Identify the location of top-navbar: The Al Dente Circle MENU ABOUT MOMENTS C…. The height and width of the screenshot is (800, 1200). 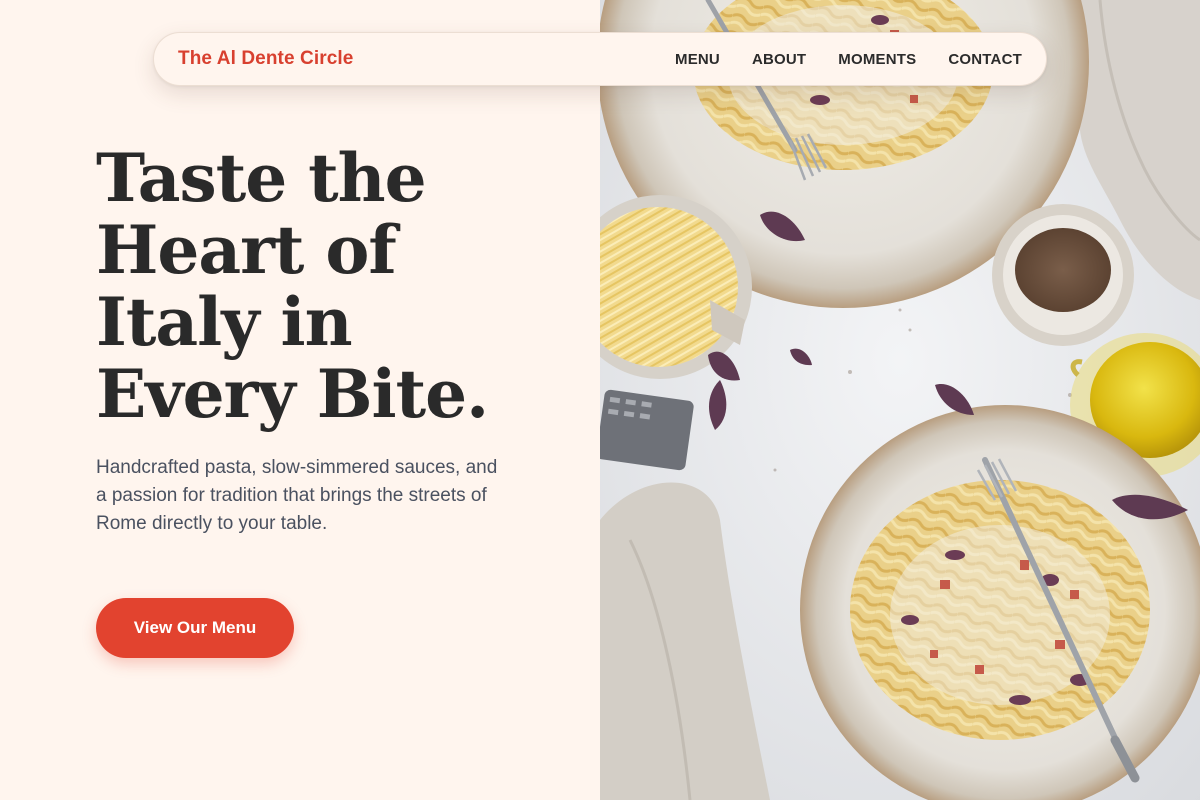
(600, 59).